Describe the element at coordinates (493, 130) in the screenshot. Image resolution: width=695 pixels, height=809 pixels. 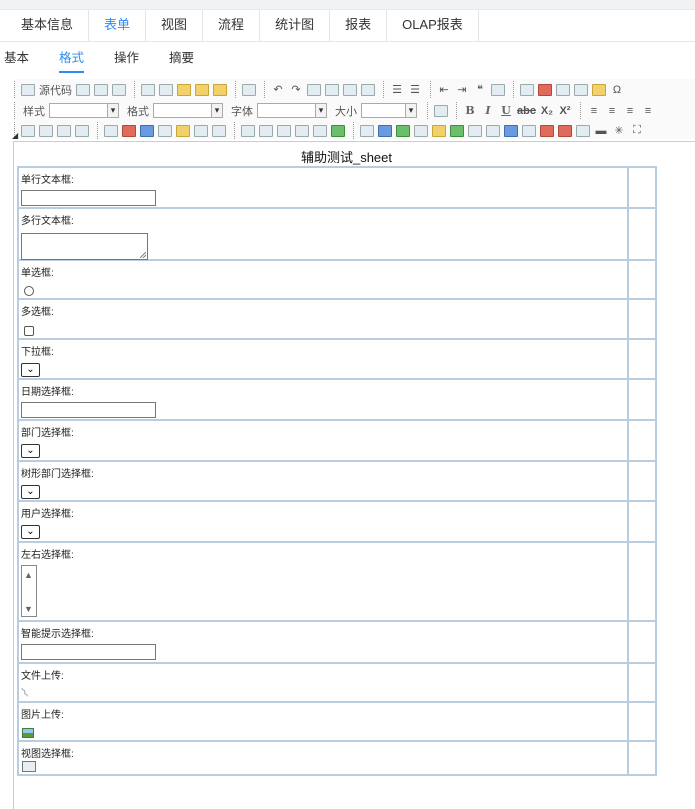
I see `qrcode-tool-icon` at that location.